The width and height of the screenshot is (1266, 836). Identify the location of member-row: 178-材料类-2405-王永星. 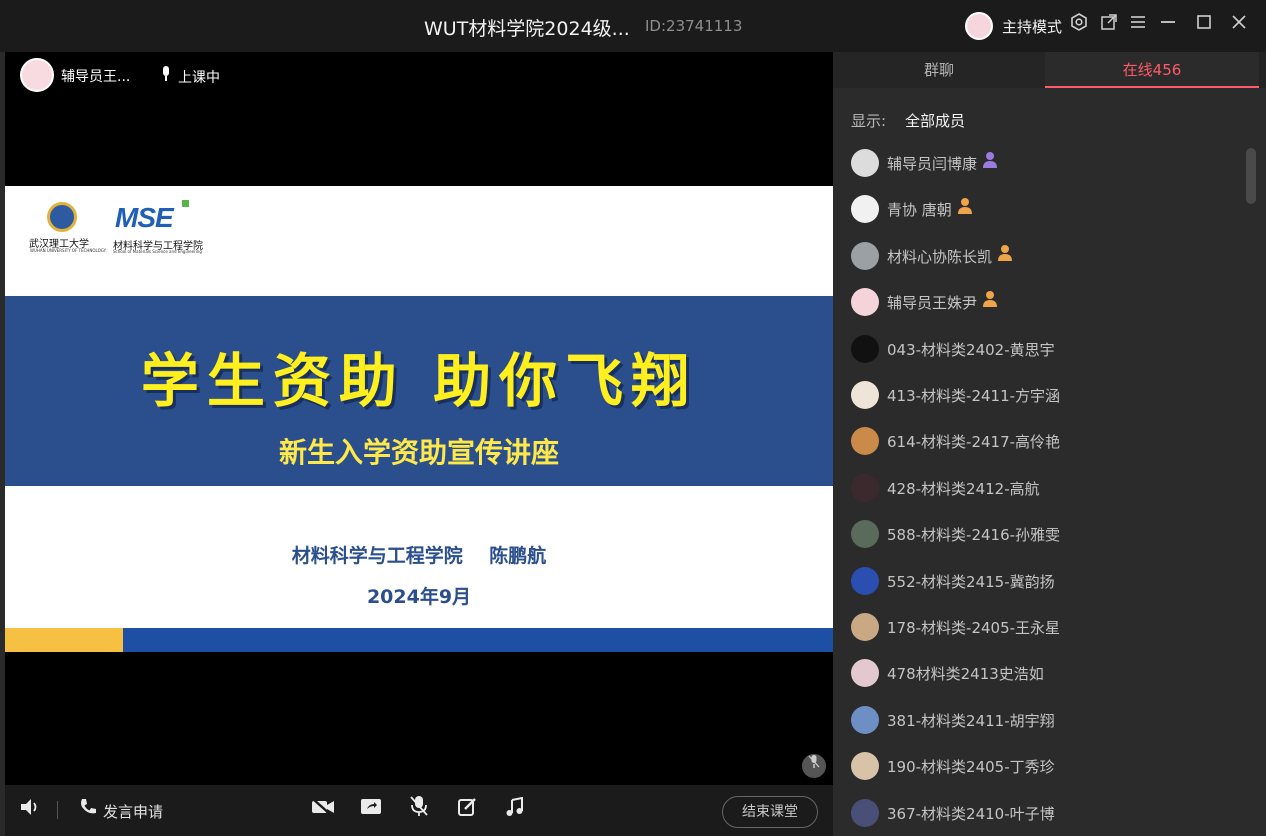
(1044, 626).